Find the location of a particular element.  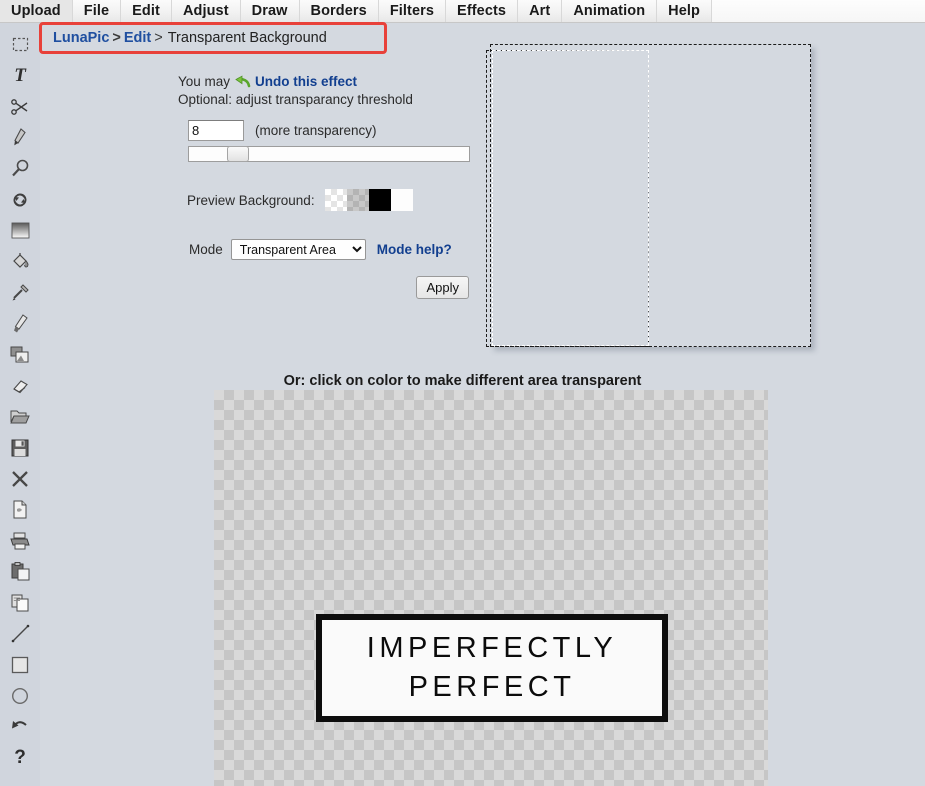

copy-icon is located at coordinates (20, 602).